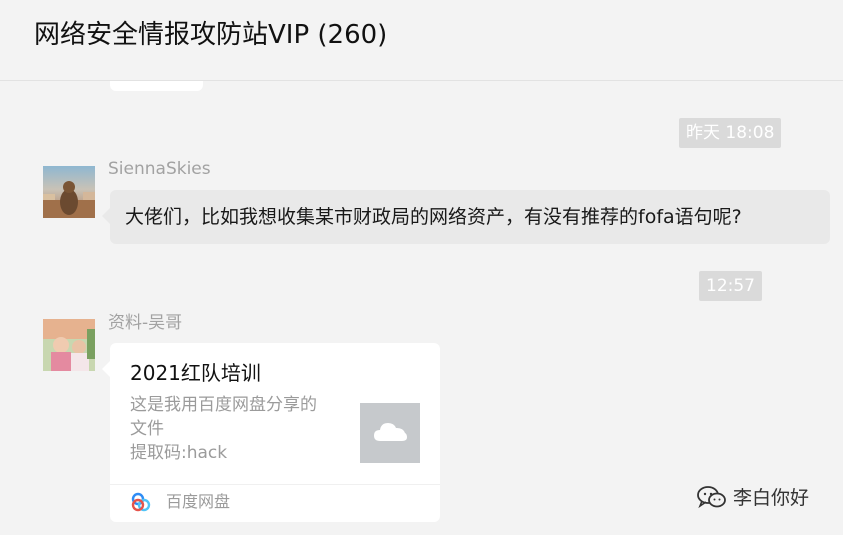 The width and height of the screenshot is (843, 535). I want to click on baidu-netdisk-icon, so click(141, 502).